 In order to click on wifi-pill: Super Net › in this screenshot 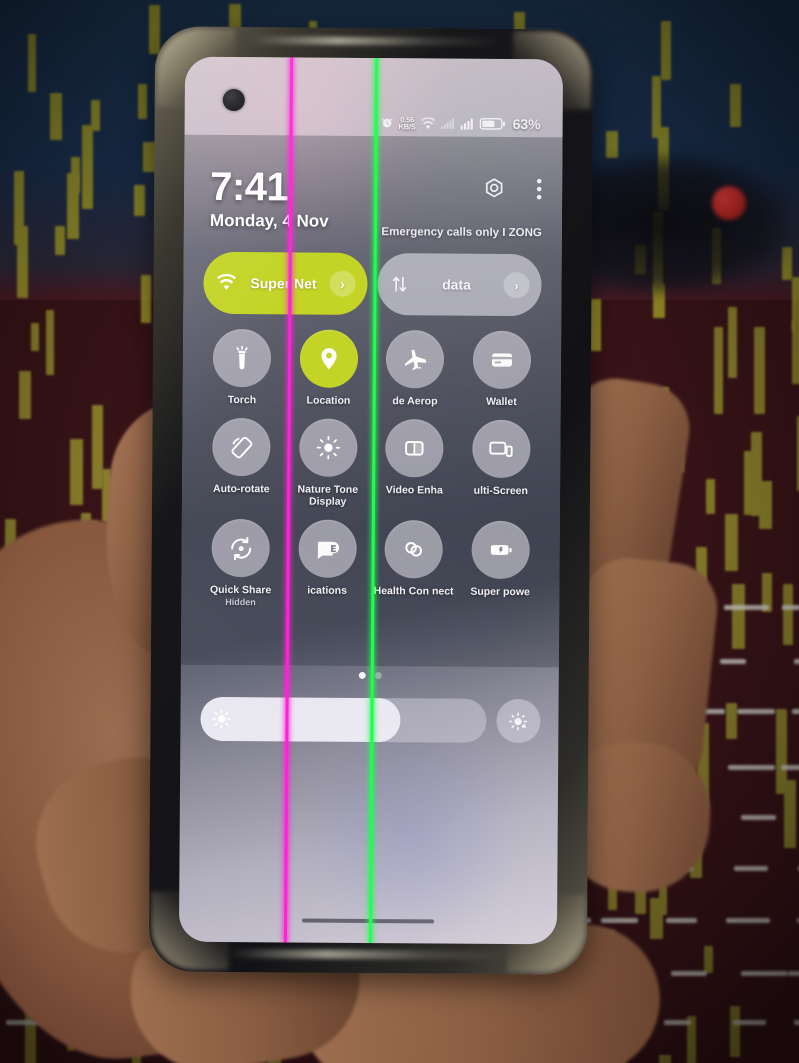, I will do `click(285, 283)`.